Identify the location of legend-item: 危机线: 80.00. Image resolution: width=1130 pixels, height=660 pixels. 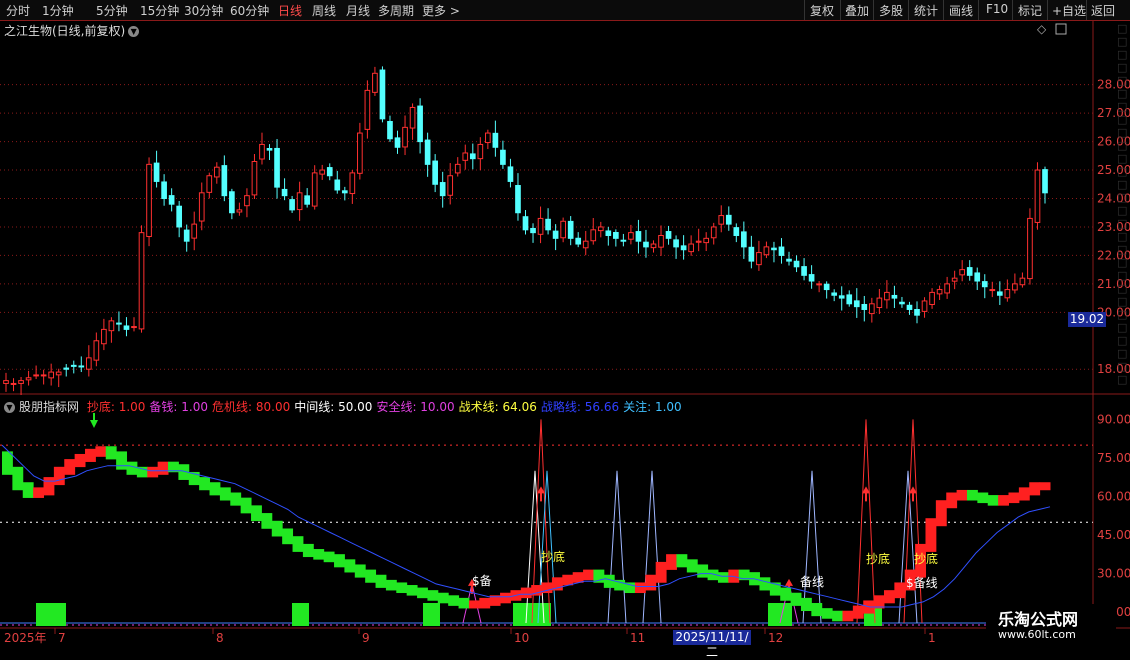
(251, 407).